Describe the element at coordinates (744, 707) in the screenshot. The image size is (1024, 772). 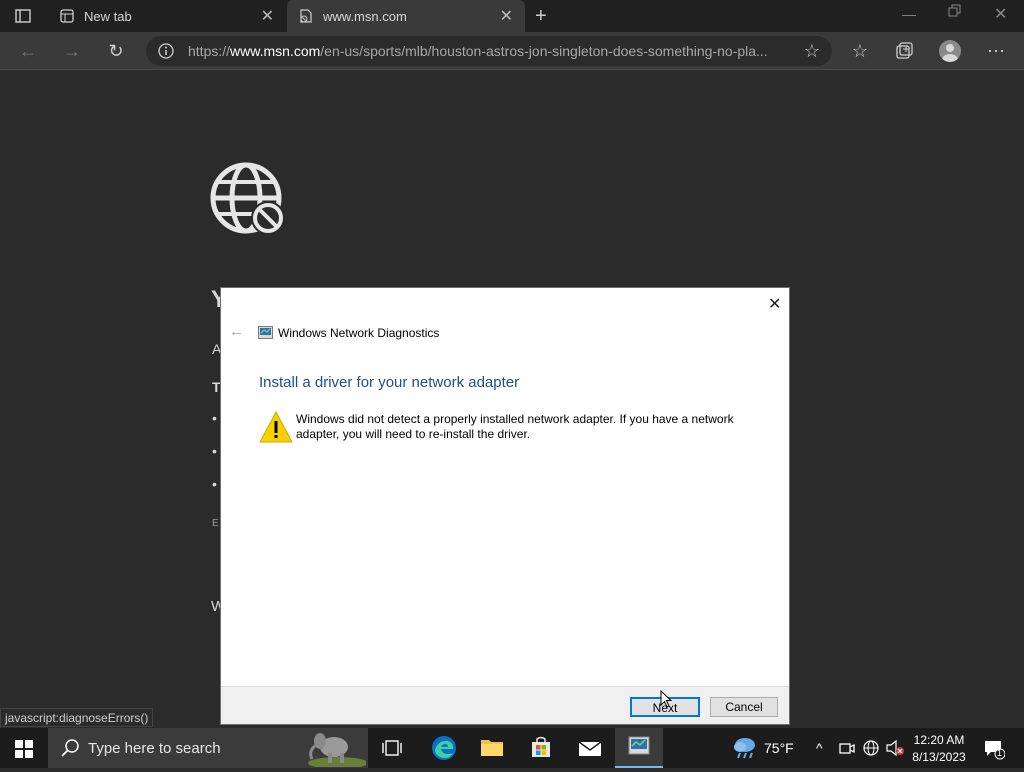
I see `cancel-button: Cancel` at that location.